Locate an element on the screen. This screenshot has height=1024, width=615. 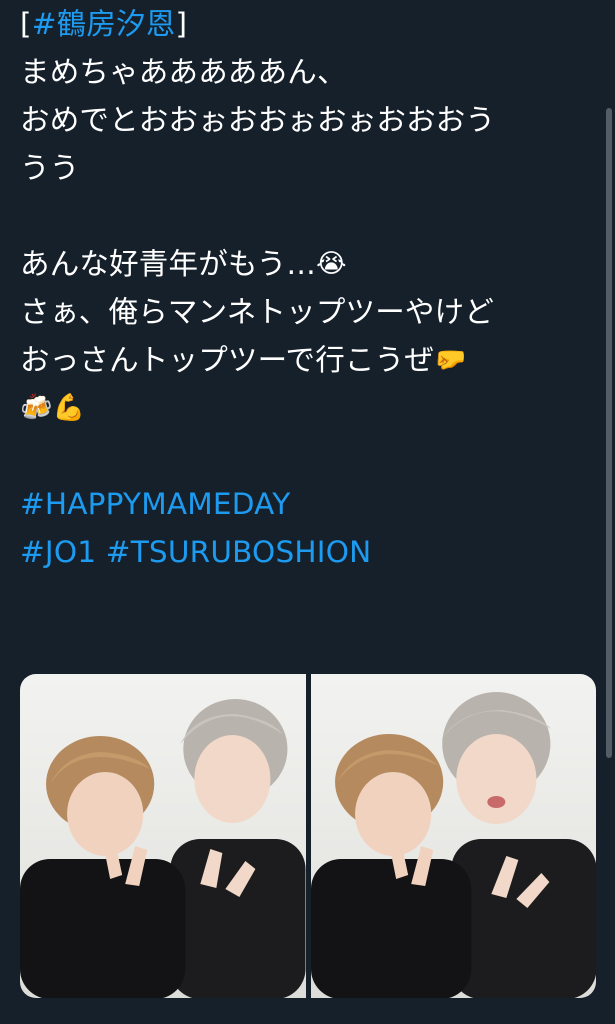
tweet-line: #JO1 #TSURUBOSHION is located at coordinates (312, 552).